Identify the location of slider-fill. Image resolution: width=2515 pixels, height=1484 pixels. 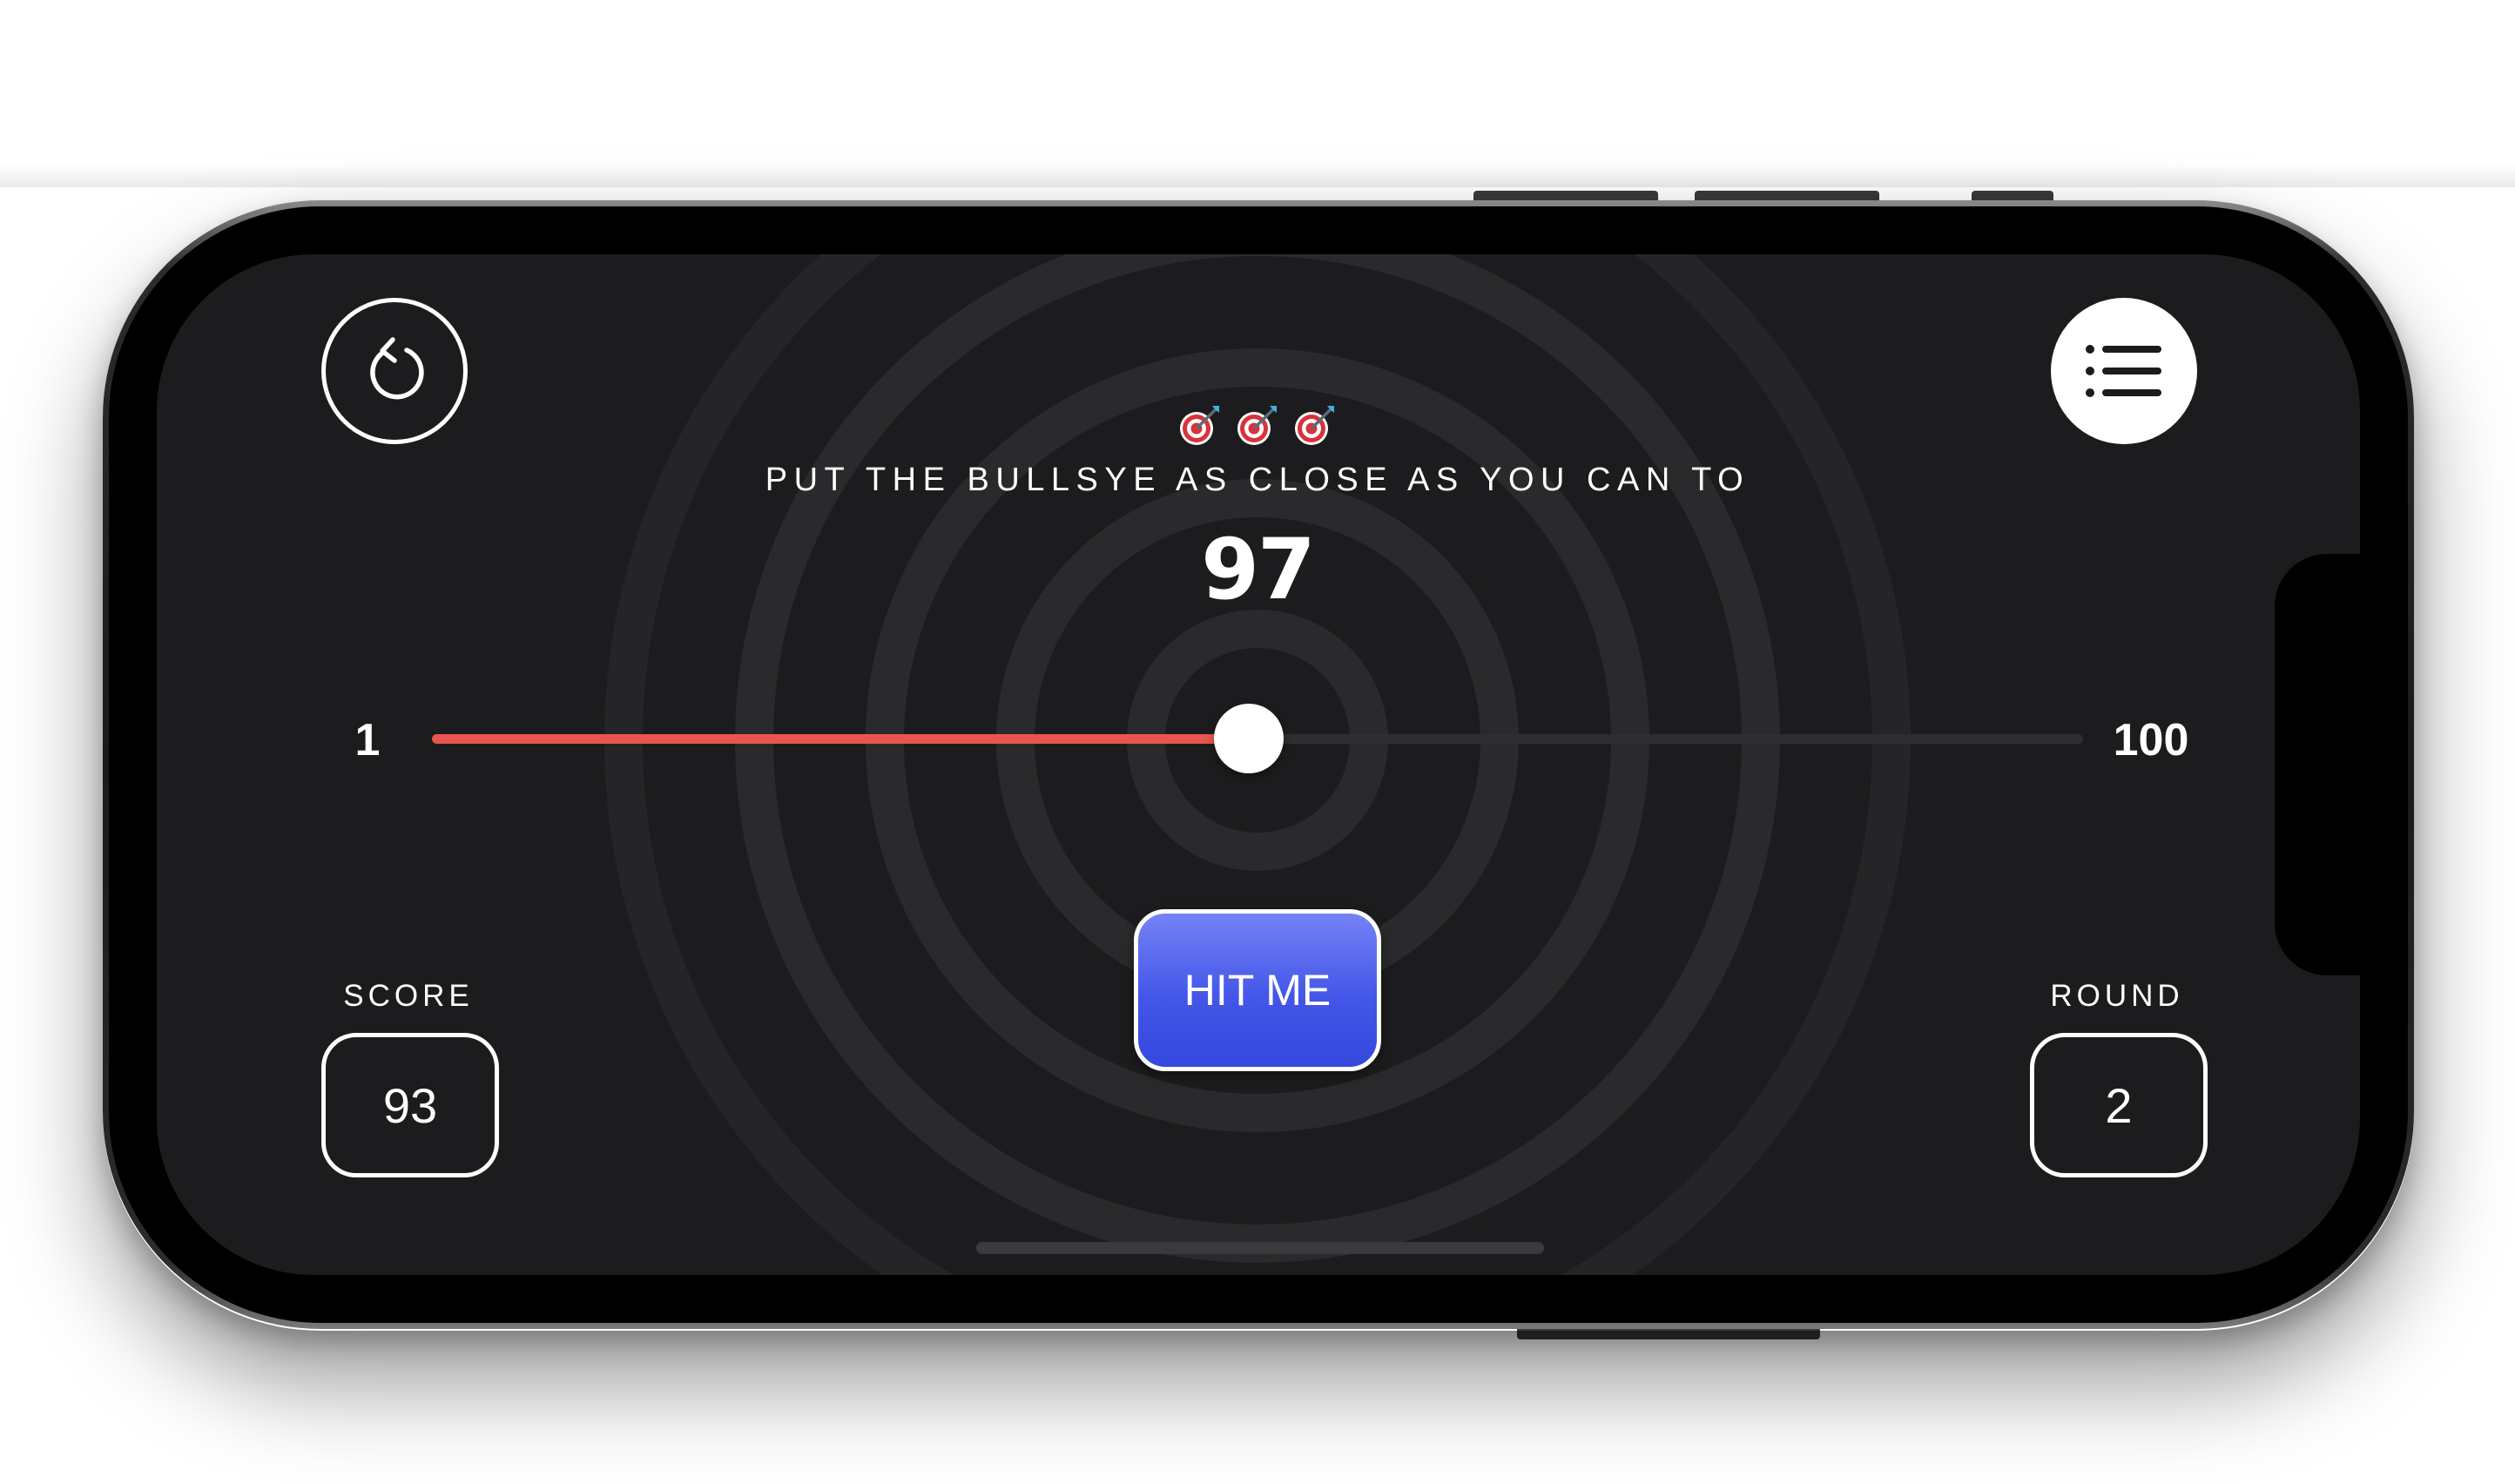
(841, 739).